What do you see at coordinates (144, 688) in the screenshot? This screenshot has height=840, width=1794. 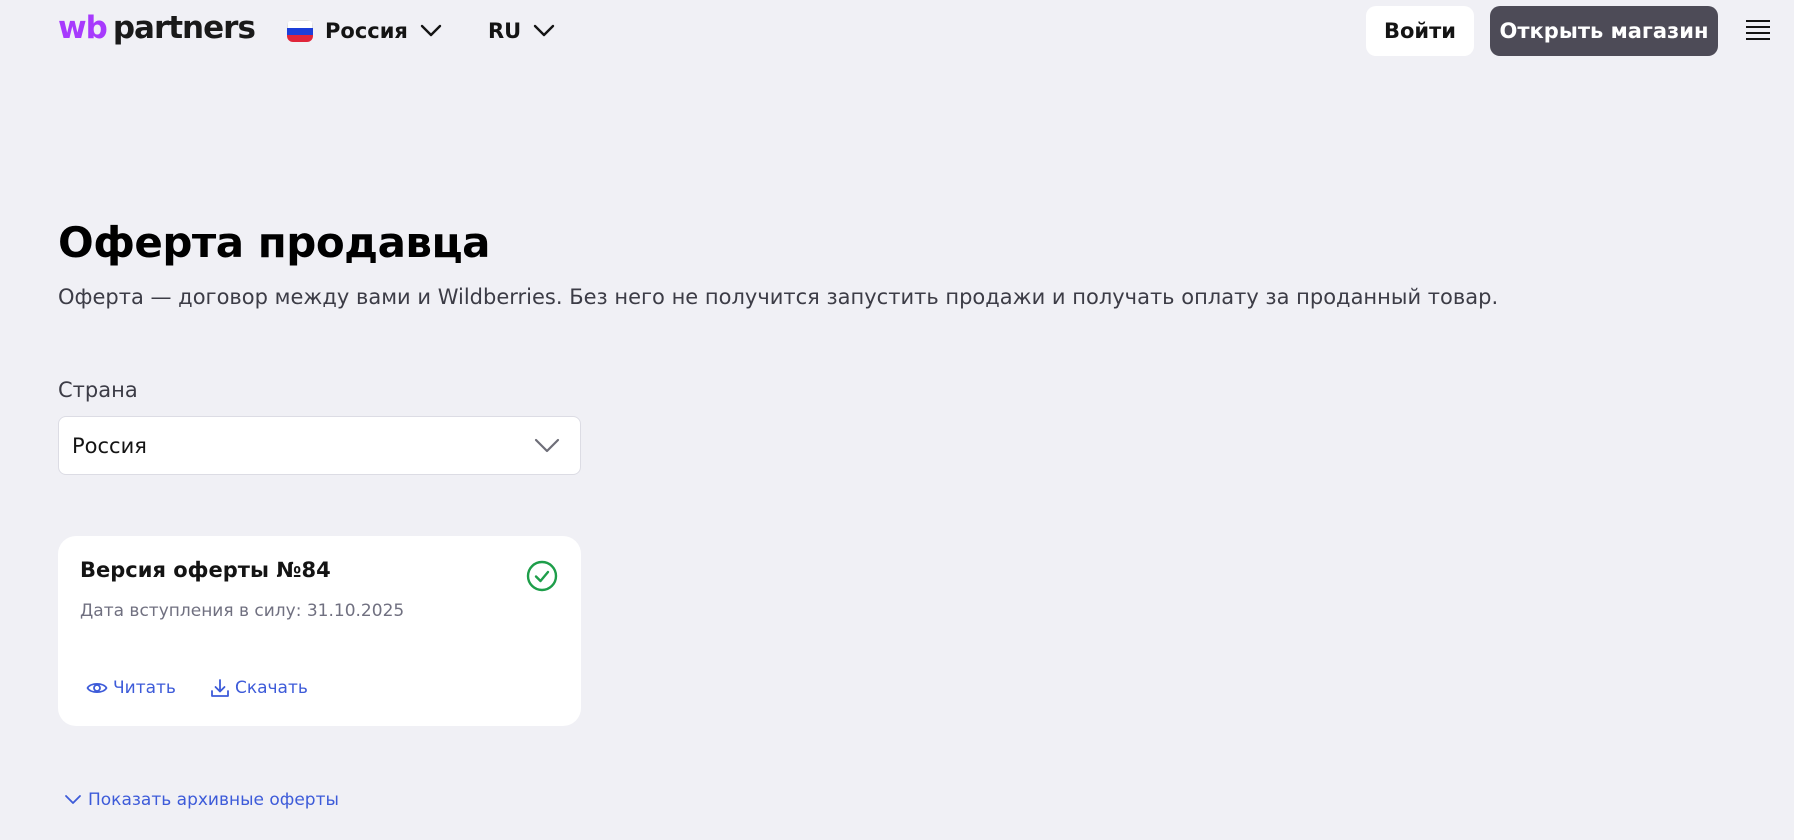 I see `read-offer-label: Читать` at bounding box center [144, 688].